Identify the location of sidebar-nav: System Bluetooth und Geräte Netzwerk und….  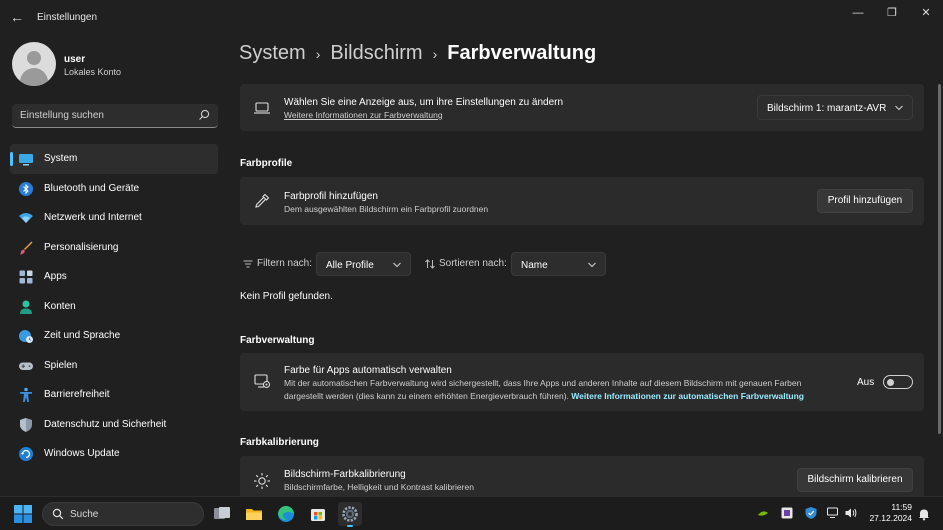
(114, 306).